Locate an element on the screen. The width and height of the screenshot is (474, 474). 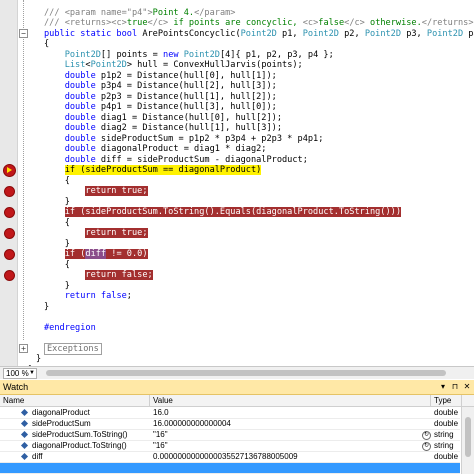
code-token: p3p4 = Distance(hull[2], hull[3]); is located at coordinates (188, 86).